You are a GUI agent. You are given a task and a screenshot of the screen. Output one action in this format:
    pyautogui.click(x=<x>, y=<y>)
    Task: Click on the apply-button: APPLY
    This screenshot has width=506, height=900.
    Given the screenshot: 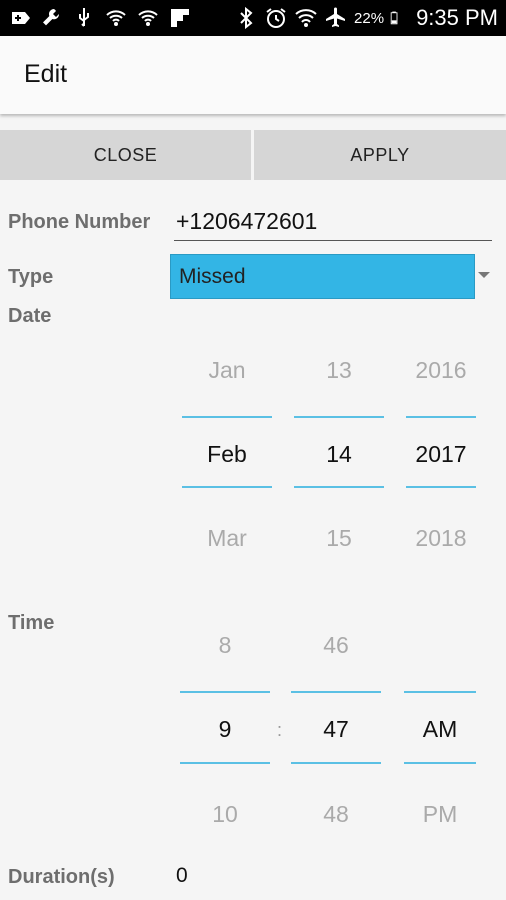 What is the action you would take?
    pyautogui.click(x=380, y=155)
    